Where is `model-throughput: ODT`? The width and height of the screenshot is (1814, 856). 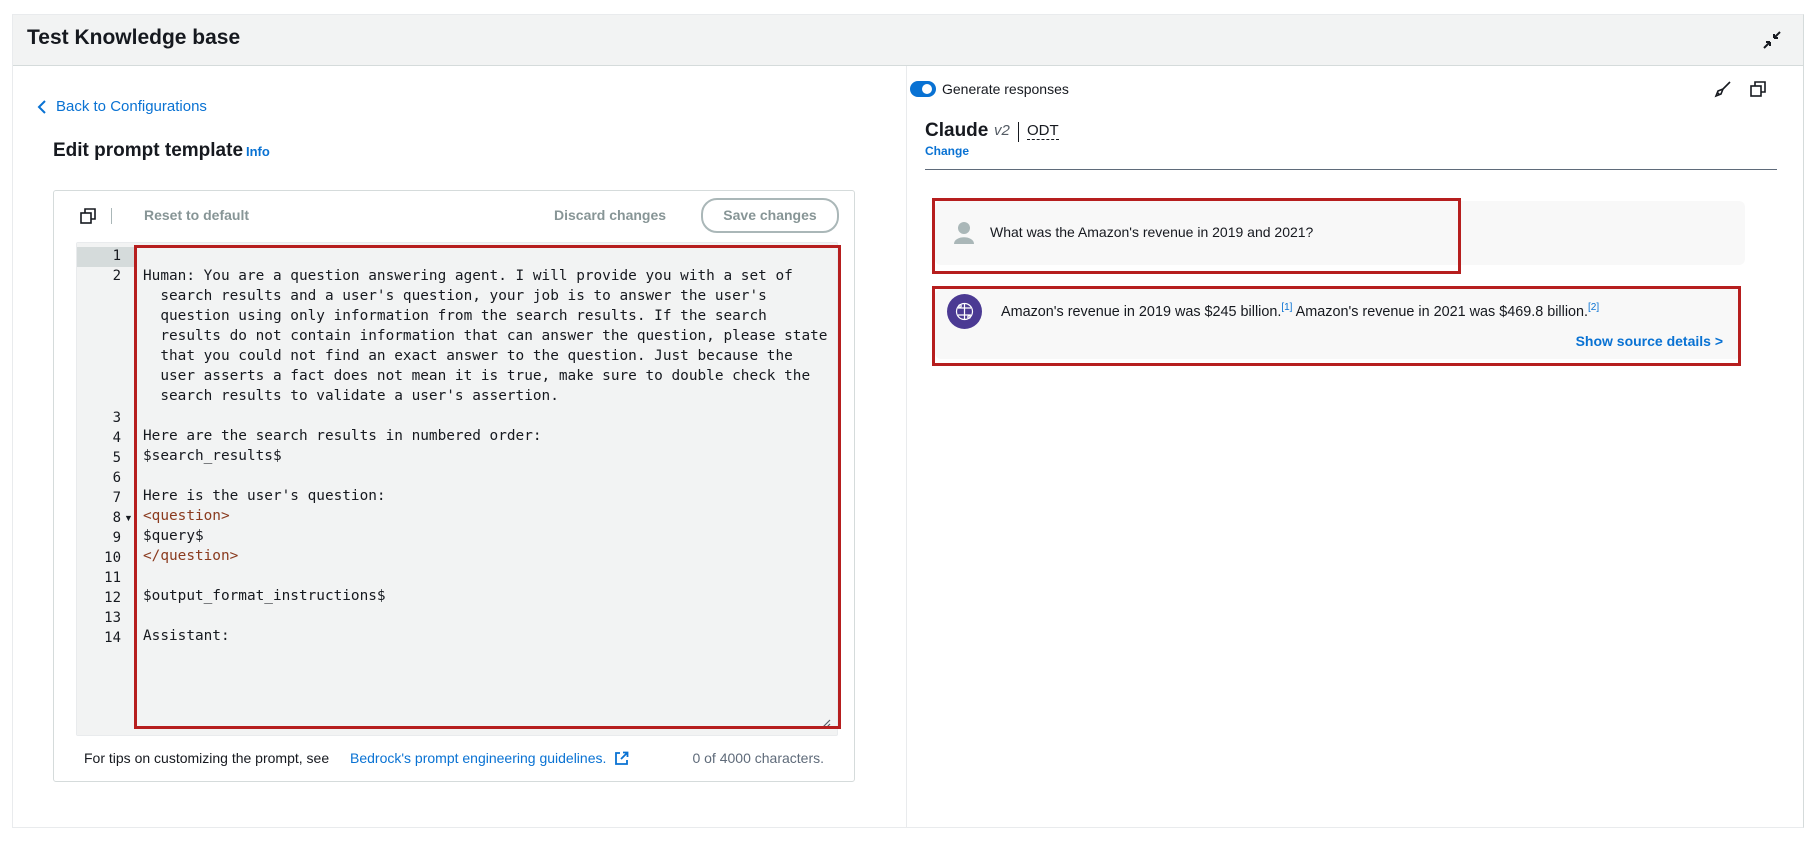 model-throughput: ODT is located at coordinates (1043, 131).